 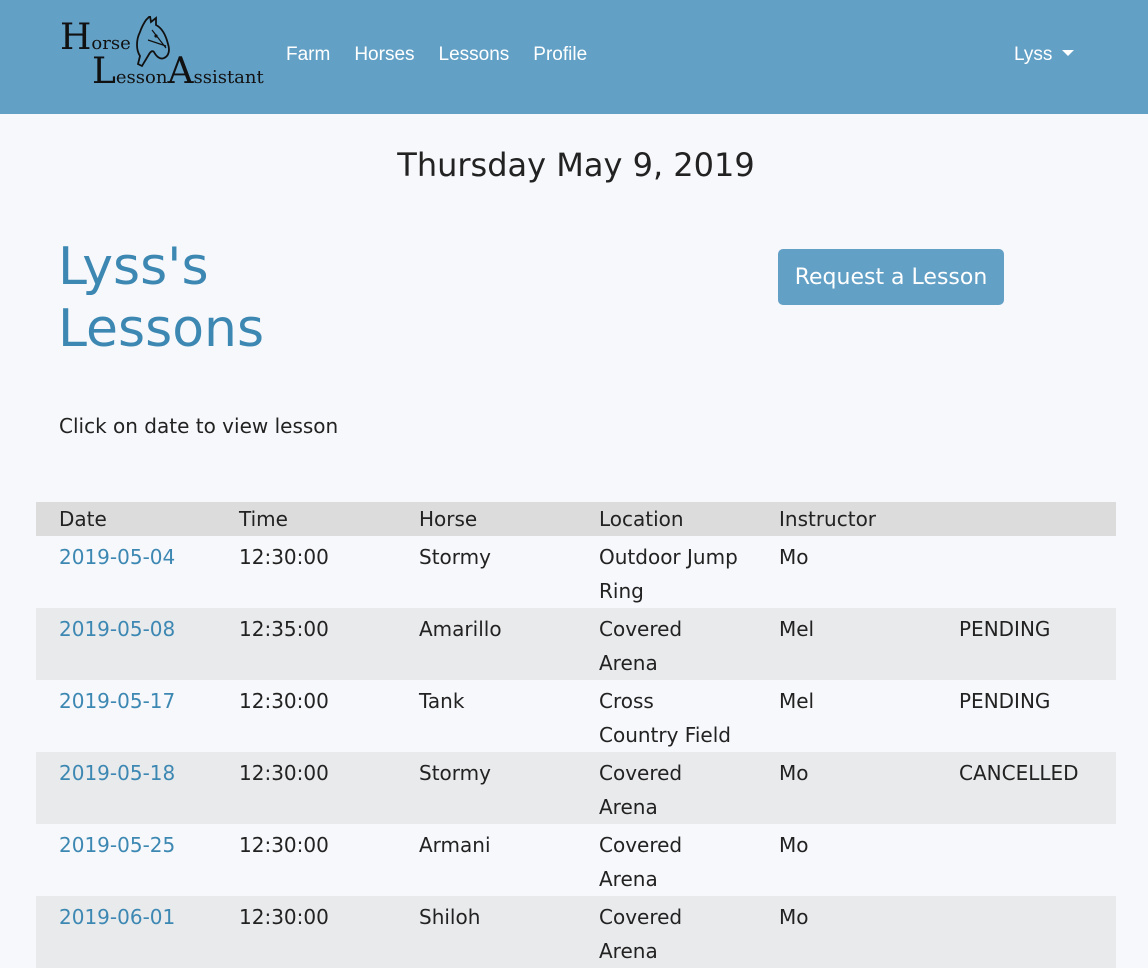 I want to click on nav-horses: Horses, so click(x=384, y=55).